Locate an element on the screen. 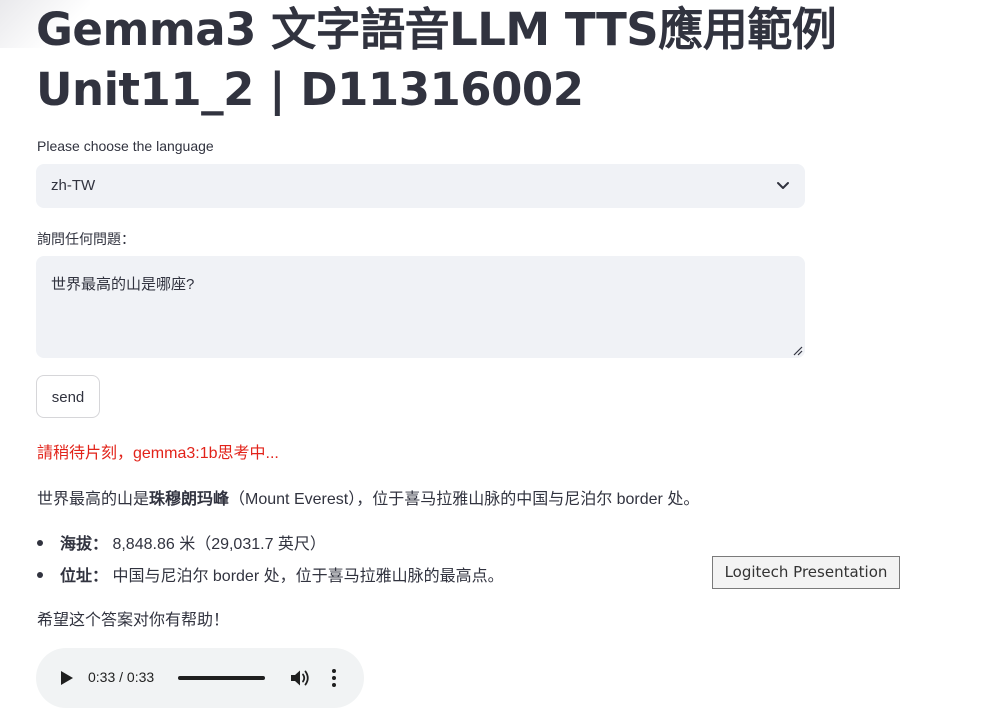 The image size is (998, 720). resize-handle-icon is located at coordinates (797, 350).